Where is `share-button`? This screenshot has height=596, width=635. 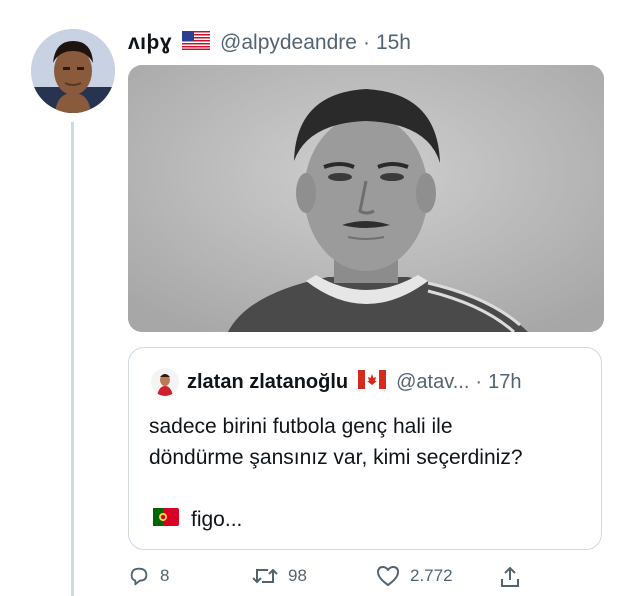
share-button is located at coordinates (515, 577).